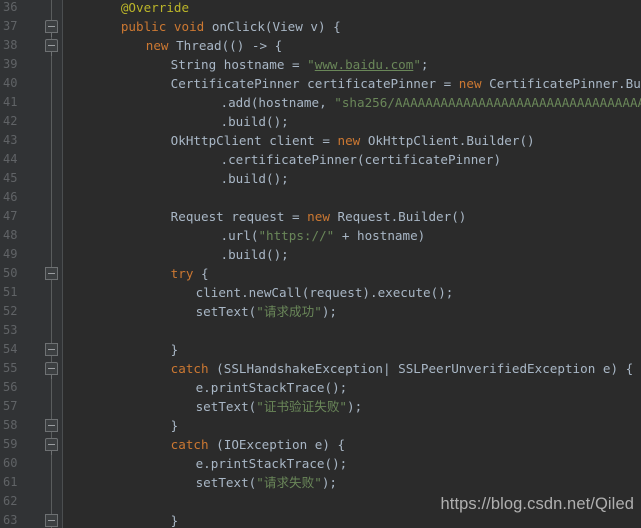 The height and width of the screenshot is (528, 641). I want to click on gutter-row: 48, so click(31, 235).